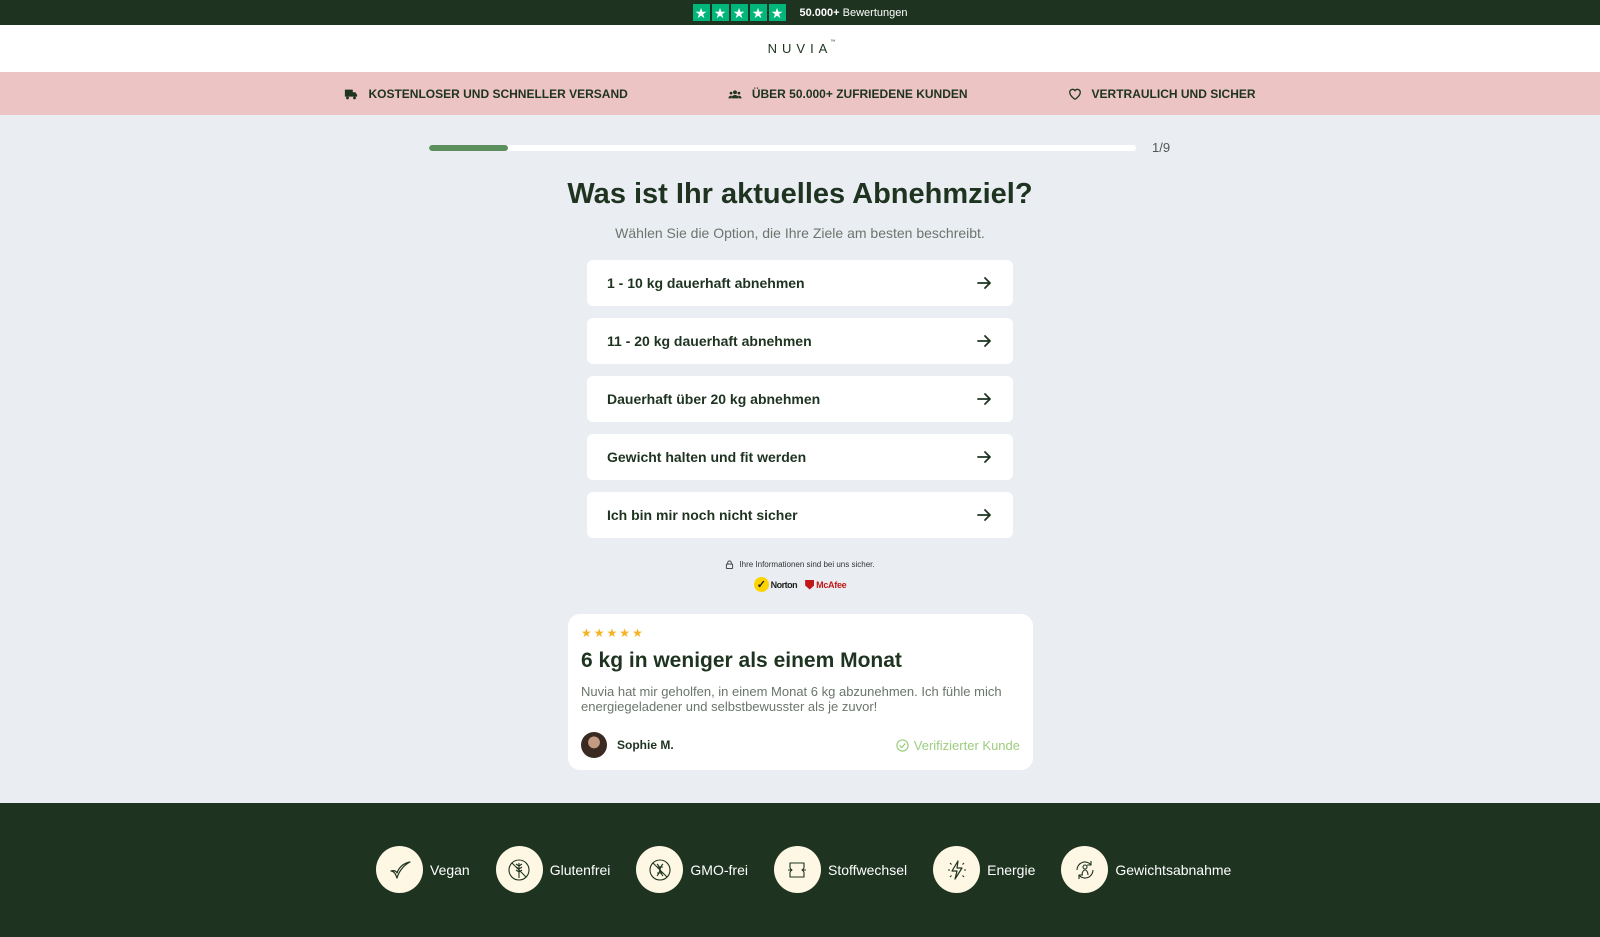 Image resolution: width=1600 pixels, height=937 pixels. What do you see at coordinates (519, 869) in the screenshot?
I see `wheat-icon` at bounding box center [519, 869].